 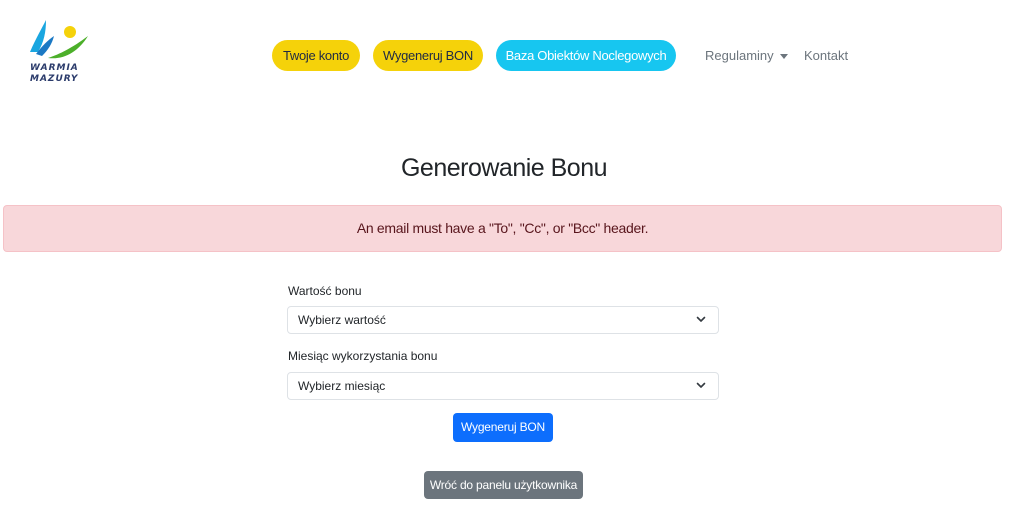 I want to click on logo-mark-icon, so click(x=59, y=39).